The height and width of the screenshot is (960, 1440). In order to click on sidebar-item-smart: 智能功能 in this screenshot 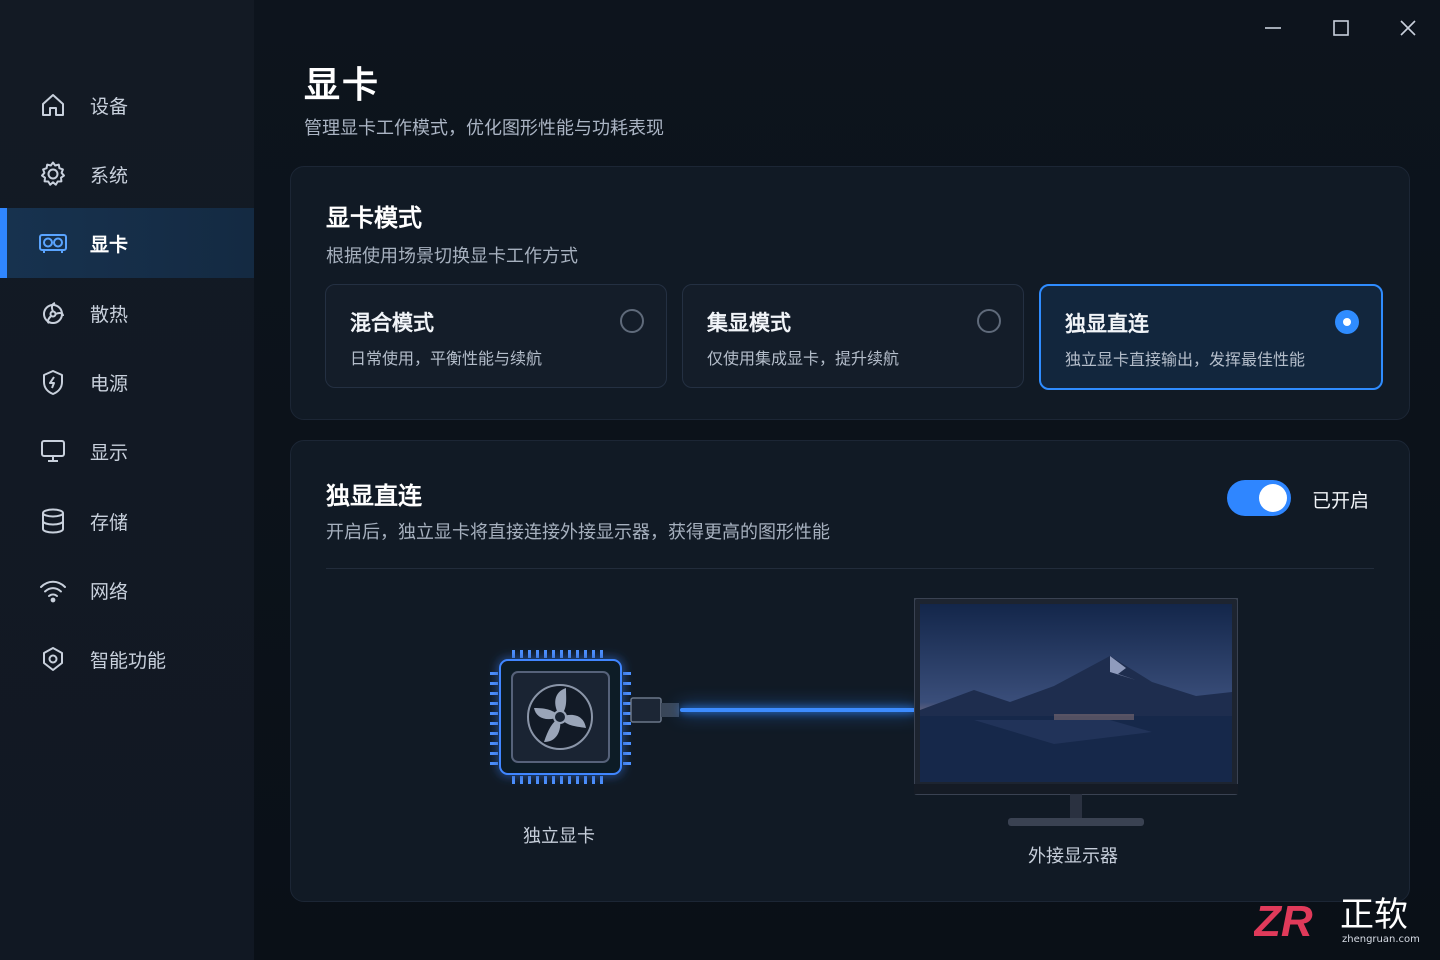, I will do `click(127, 659)`.